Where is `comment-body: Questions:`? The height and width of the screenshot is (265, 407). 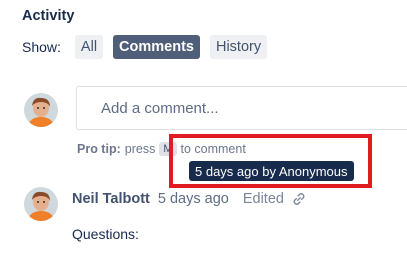
comment-body: Questions: is located at coordinates (105, 234).